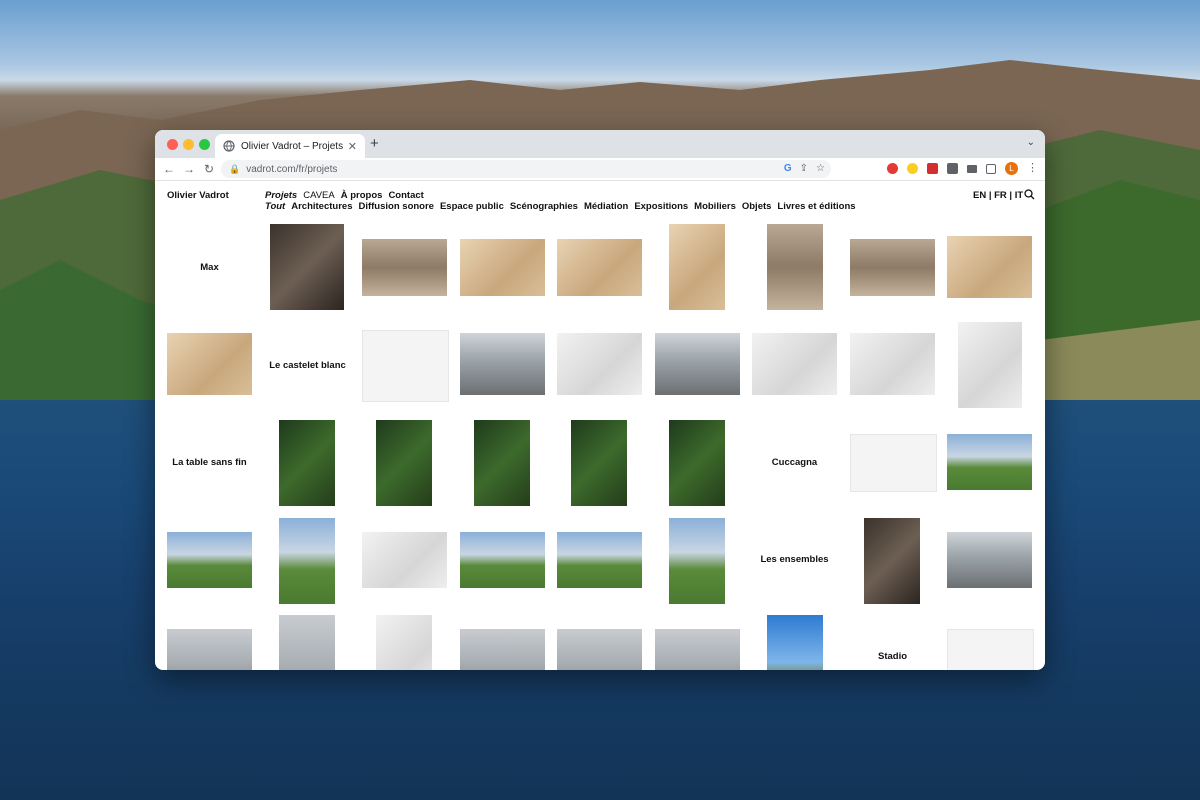 The height and width of the screenshot is (800, 1200). What do you see at coordinates (1011, 168) in the screenshot?
I see `profile-avatar: L` at bounding box center [1011, 168].